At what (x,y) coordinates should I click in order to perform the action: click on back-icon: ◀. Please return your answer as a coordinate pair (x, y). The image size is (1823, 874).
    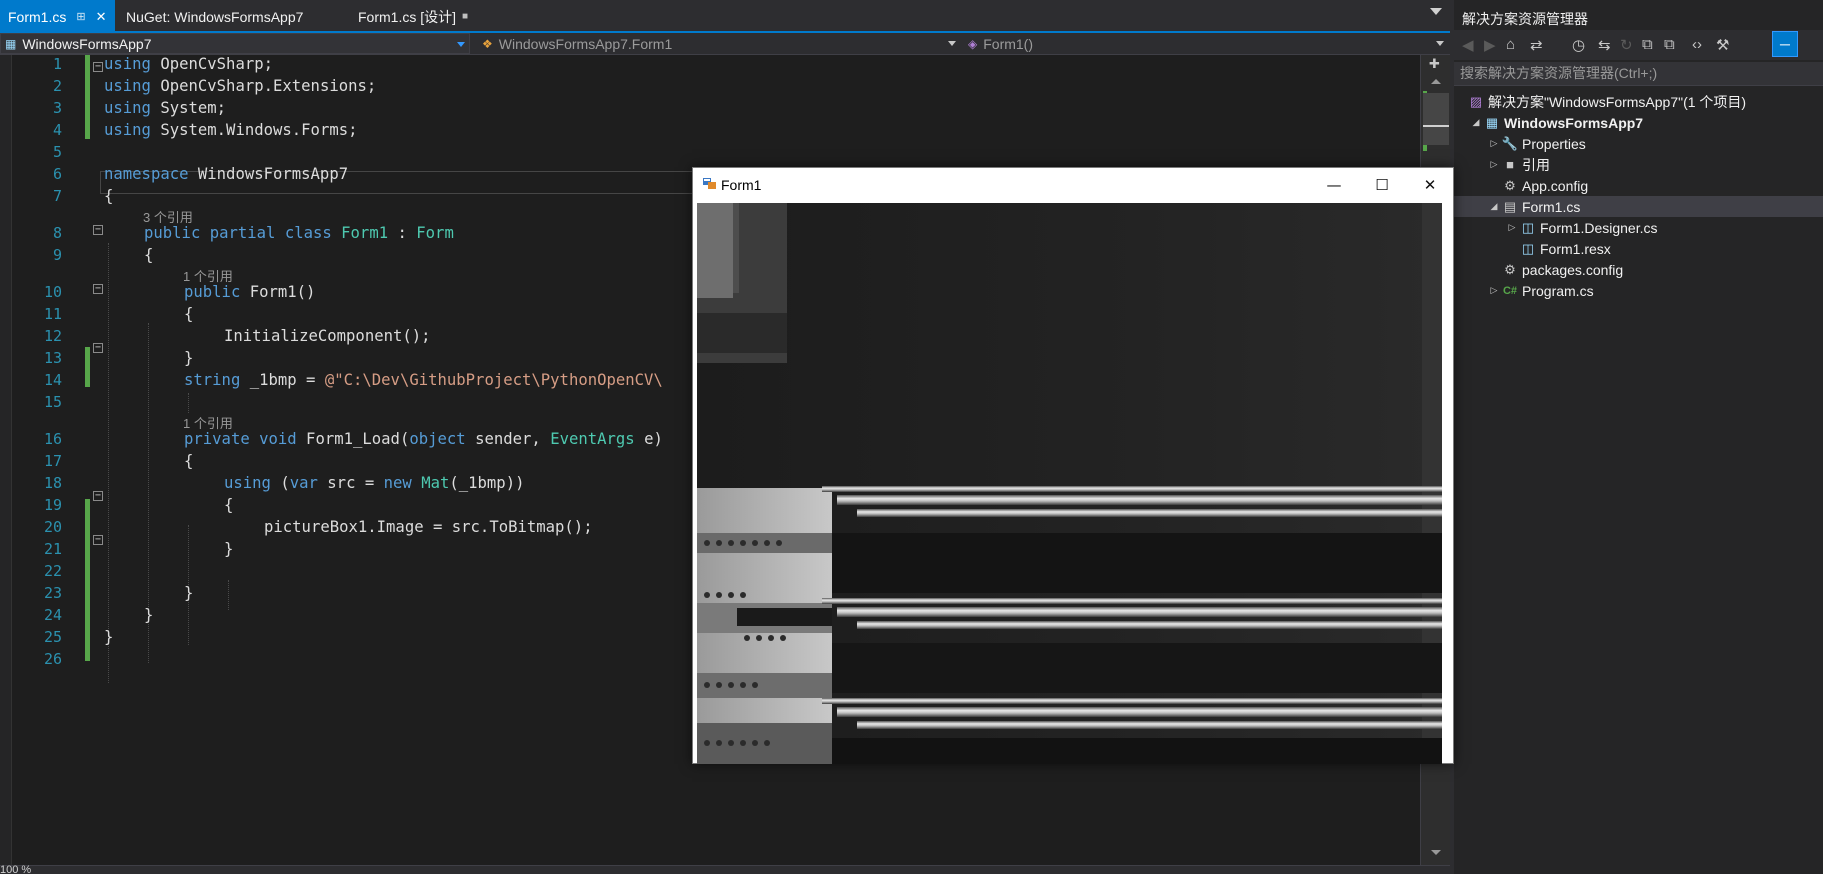
    Looking at the image, I should click on (1468, 45).